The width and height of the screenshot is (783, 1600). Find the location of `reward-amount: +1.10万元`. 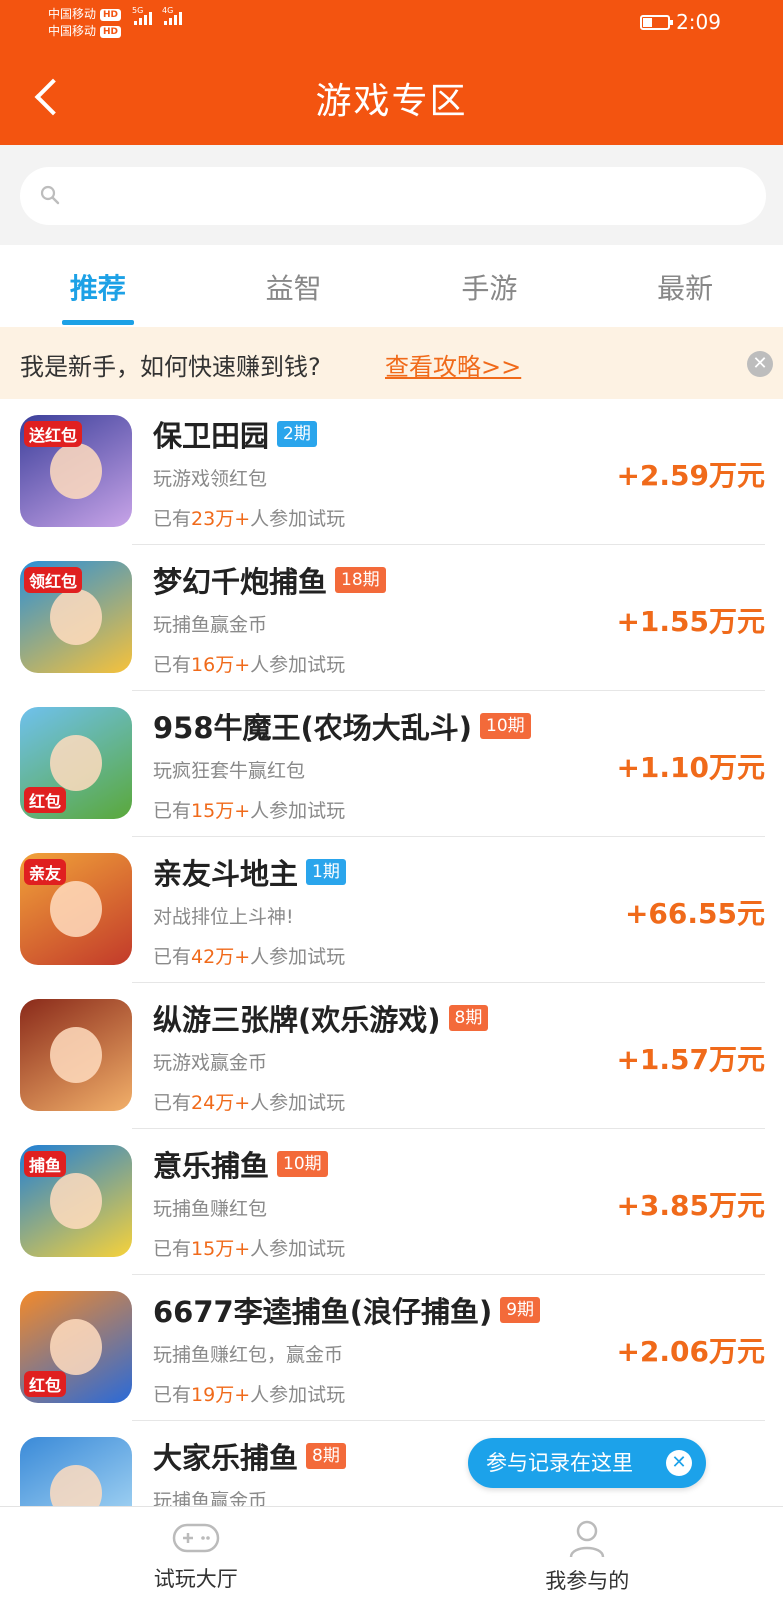

reward-amount: +1.10万元 is located at coordinates (690, 767).